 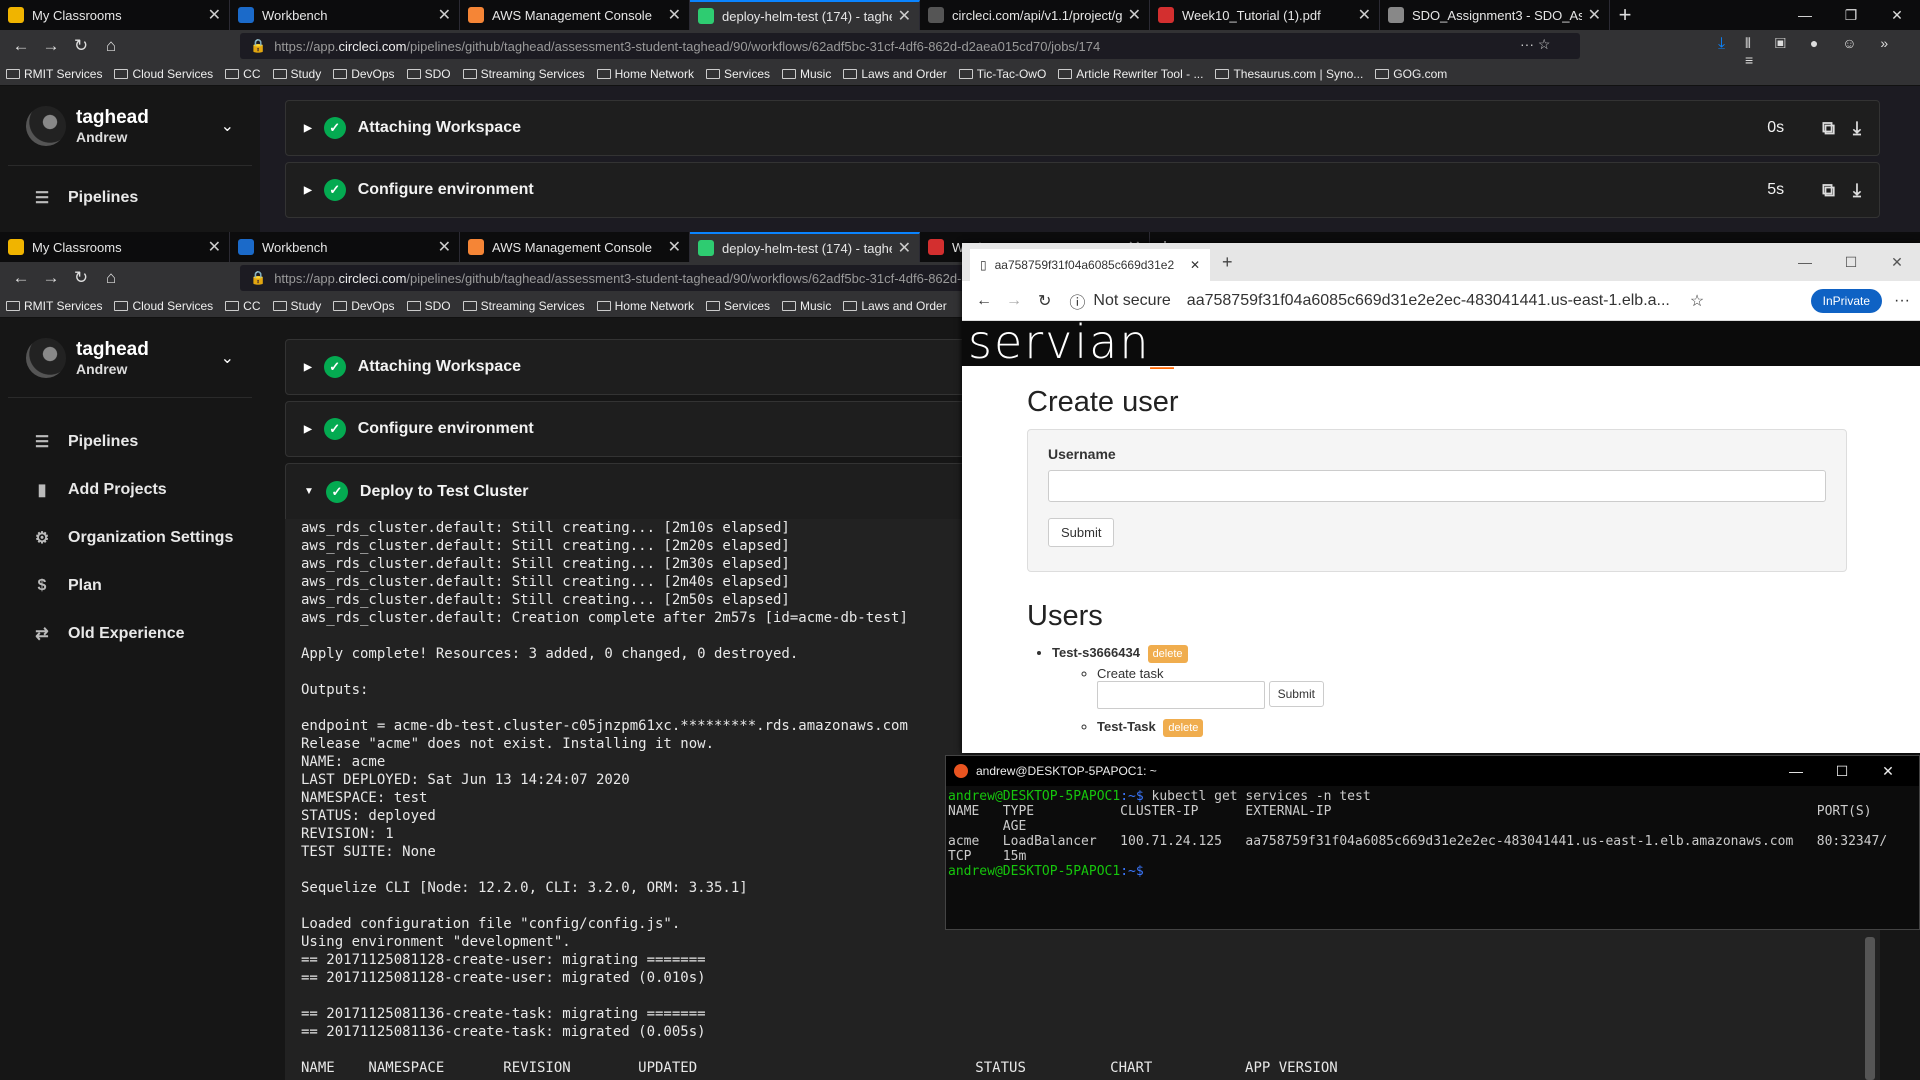 I want to click on delete-user-button: delete, so click(x=1167, y=654).